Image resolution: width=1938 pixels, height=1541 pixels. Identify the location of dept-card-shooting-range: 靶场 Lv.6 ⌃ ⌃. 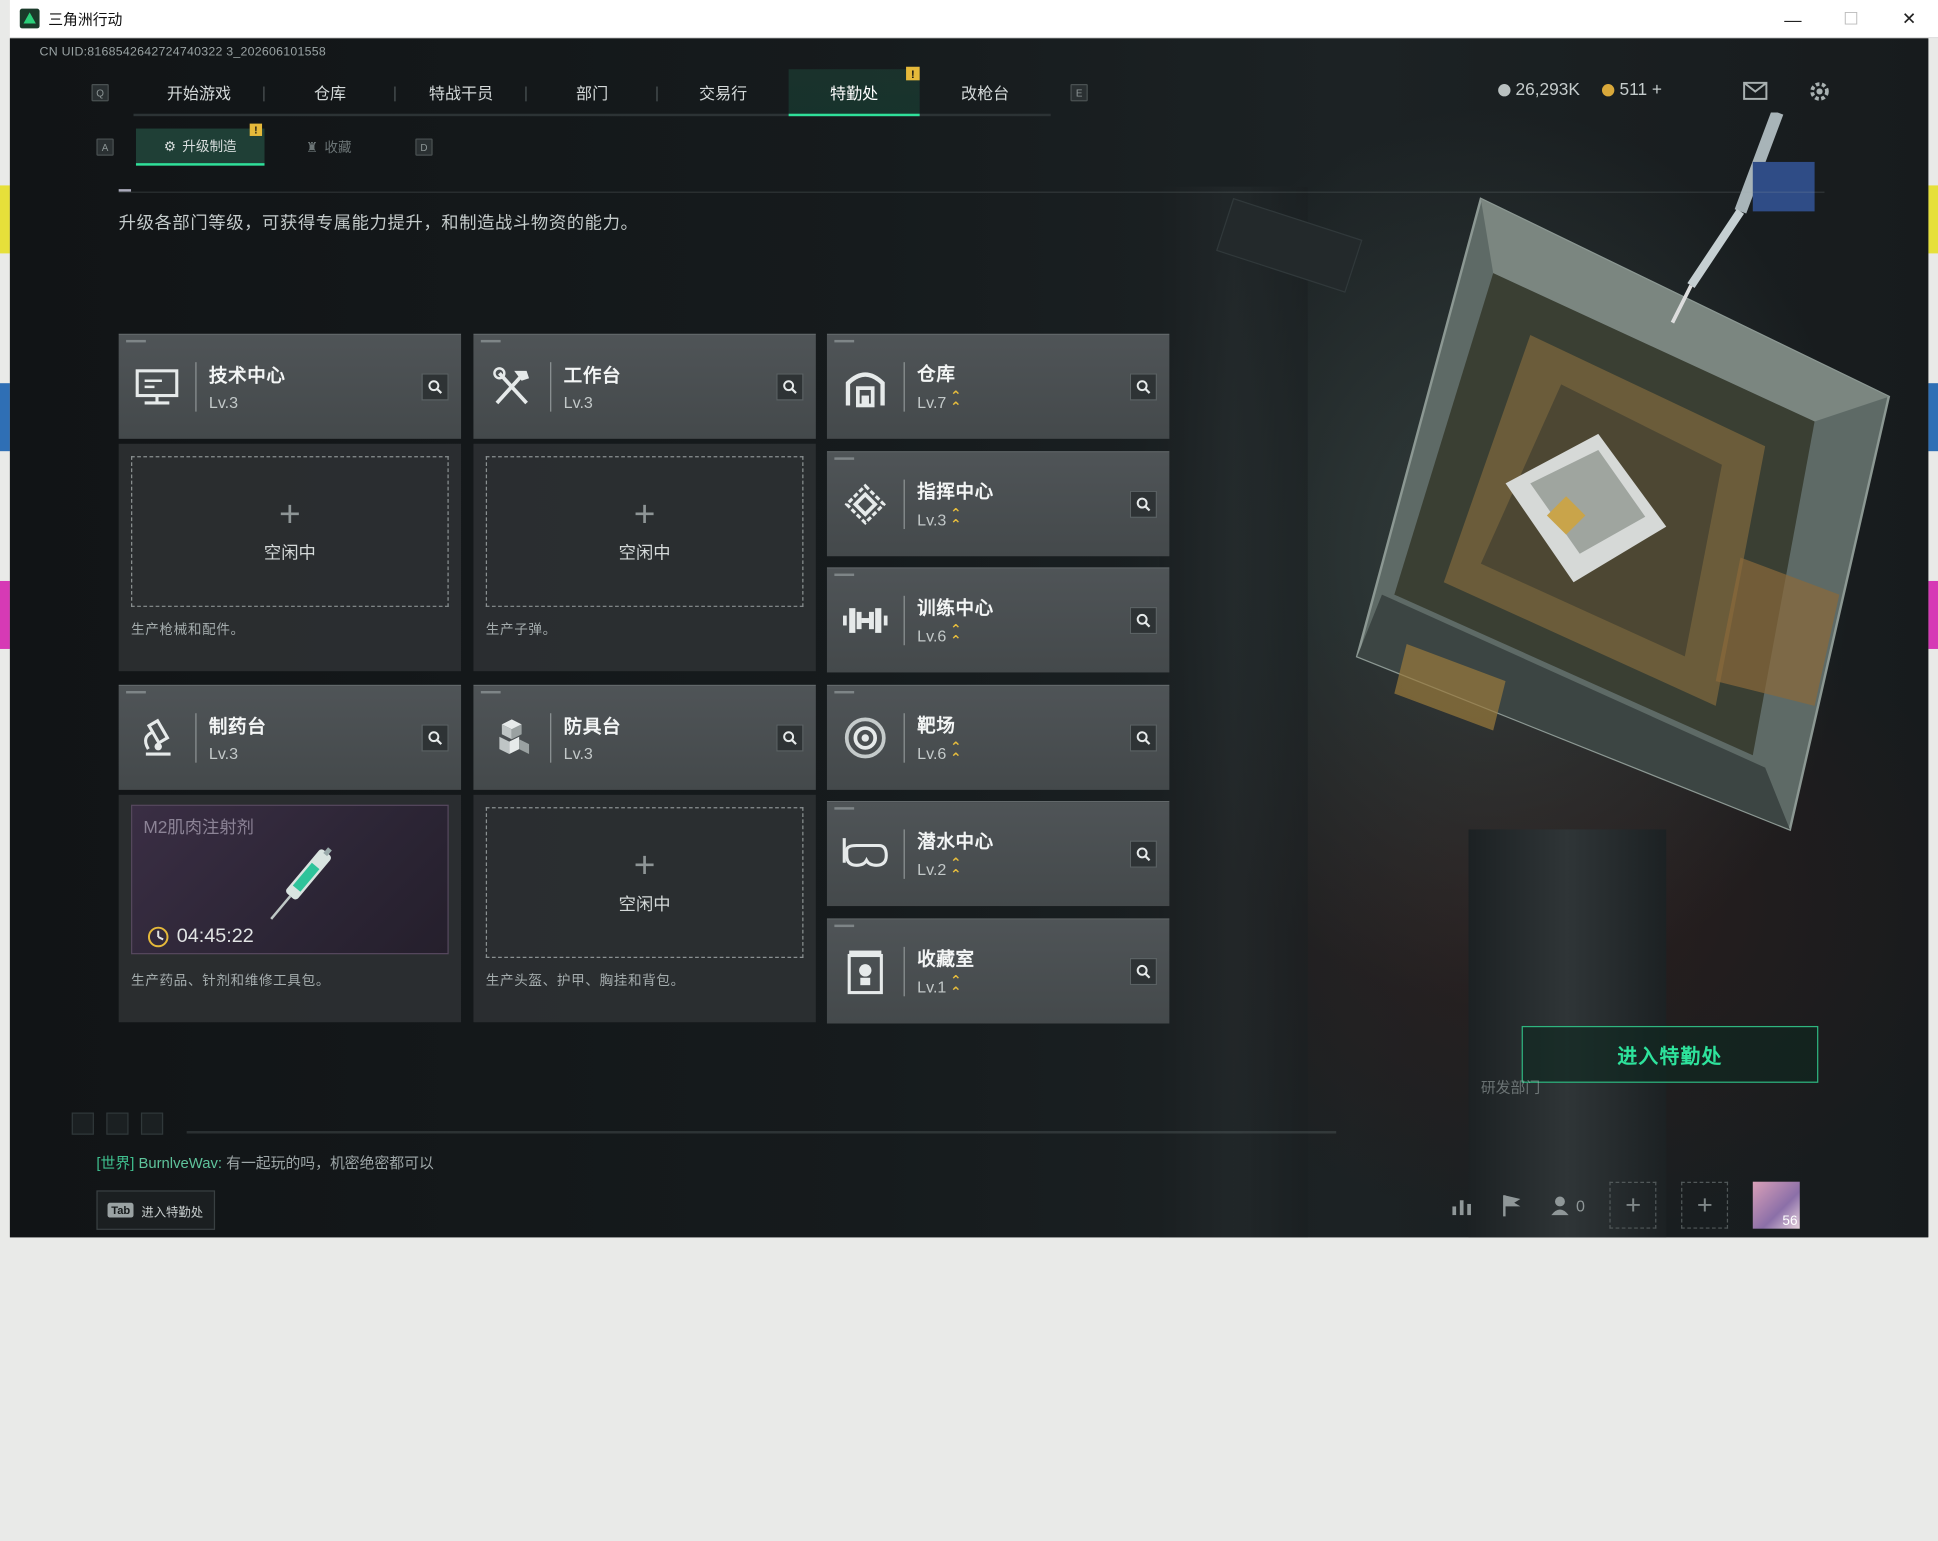
(998, 737).